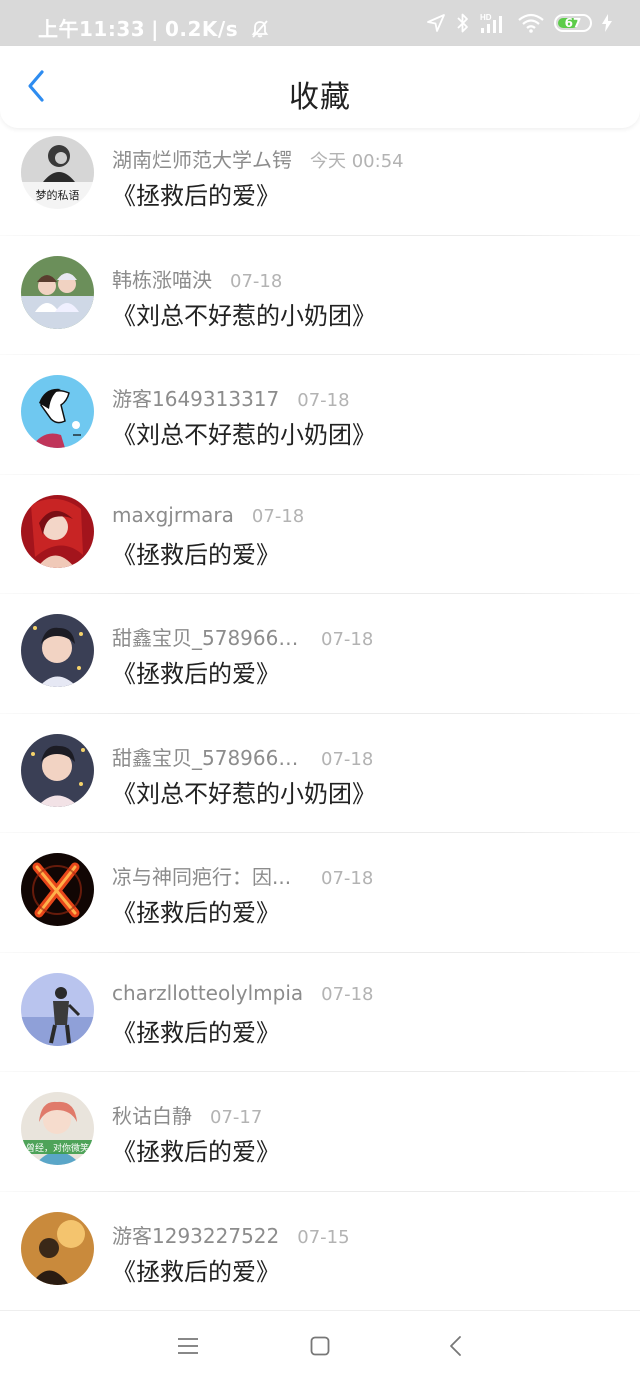 This screenshot has width=640, height=1387. Describe the element at coordinates (320, 176) in the screenshot. I see `list-item: 梦的私语 湖南烂师范大学ム锷 今天 00:54 《拯救后的爱》` at that location.